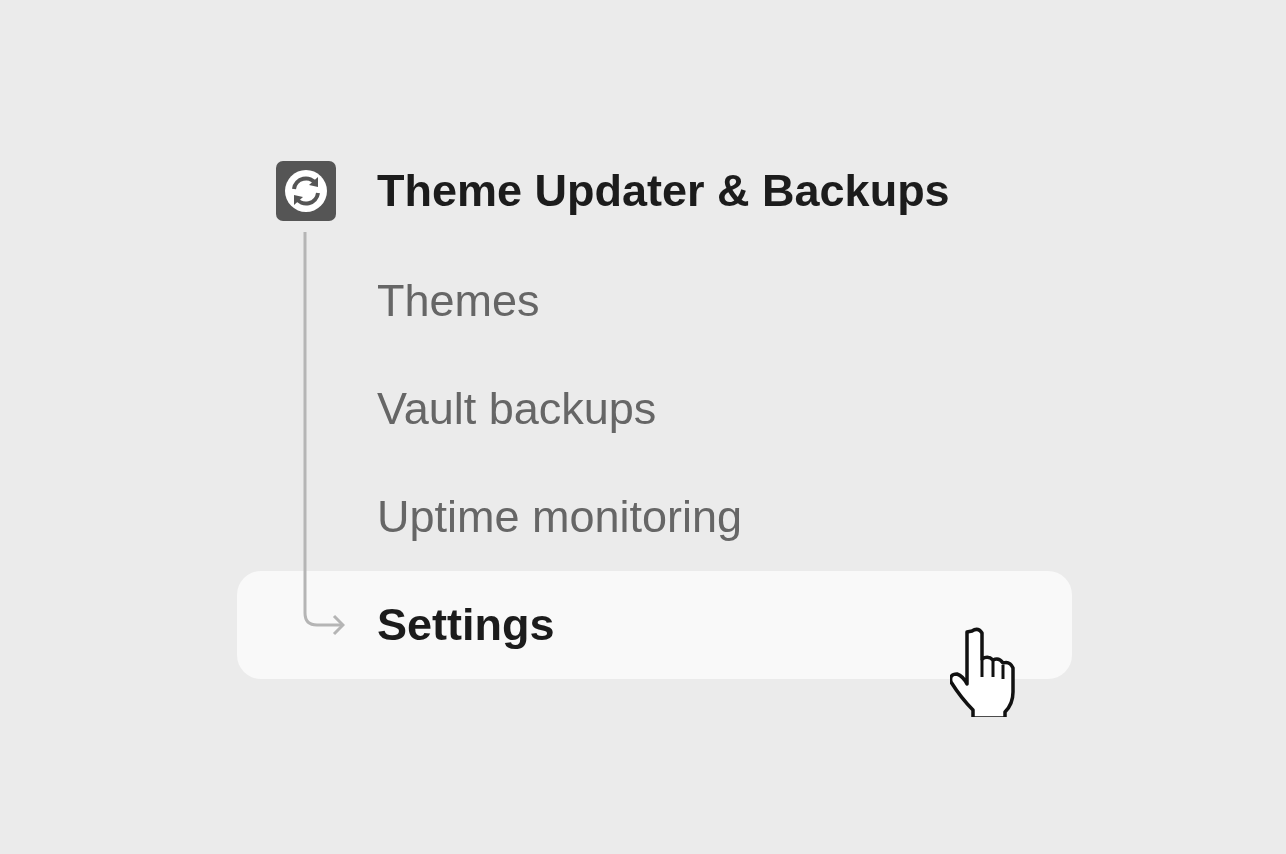 This screenshot has width=1286, height=854. Describe the element at coordinates (654, 625) in the screenshot. I see `nav-item: Settings` at that location.